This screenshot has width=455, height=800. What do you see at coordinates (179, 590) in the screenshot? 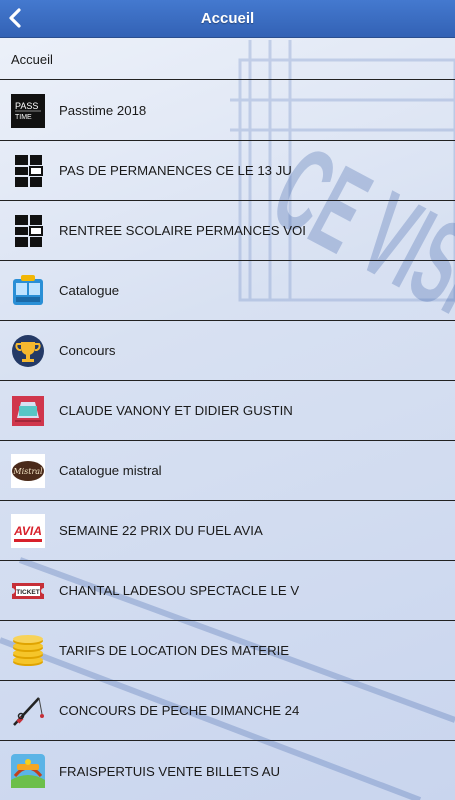
I see `list-item-label: CHANTAL LADESOU SPECTACLE LE V` at bounding box center [179, 590].